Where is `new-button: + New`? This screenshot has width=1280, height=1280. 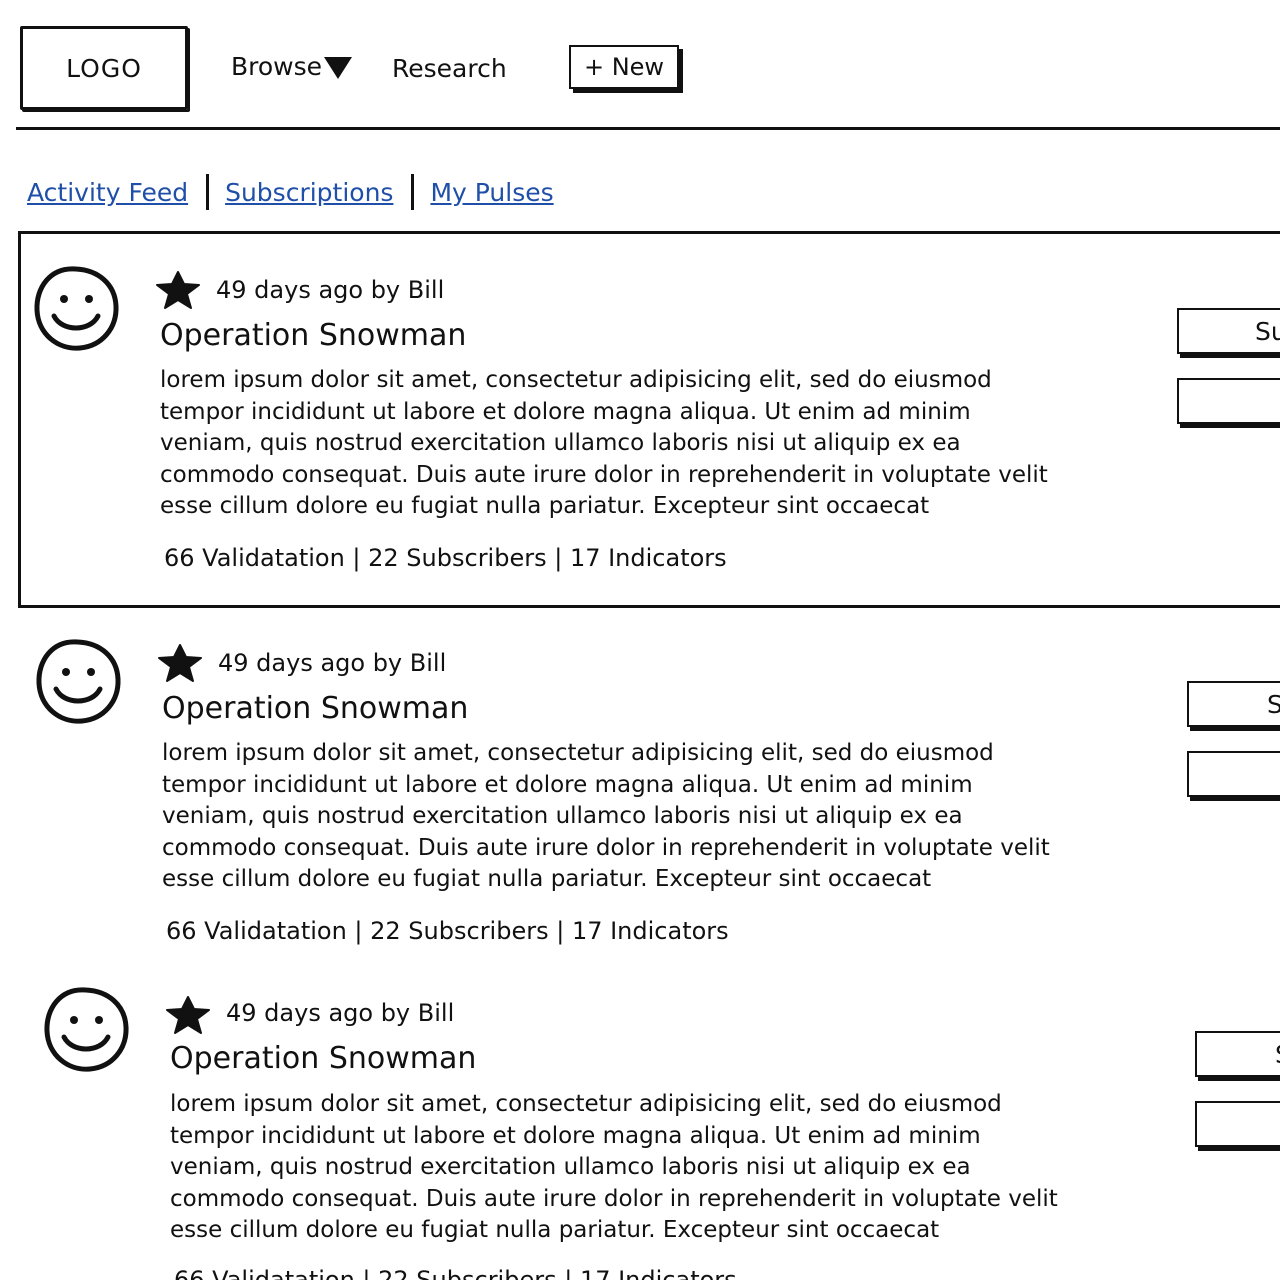
new-button: + New is located at coordinates (624, 67).